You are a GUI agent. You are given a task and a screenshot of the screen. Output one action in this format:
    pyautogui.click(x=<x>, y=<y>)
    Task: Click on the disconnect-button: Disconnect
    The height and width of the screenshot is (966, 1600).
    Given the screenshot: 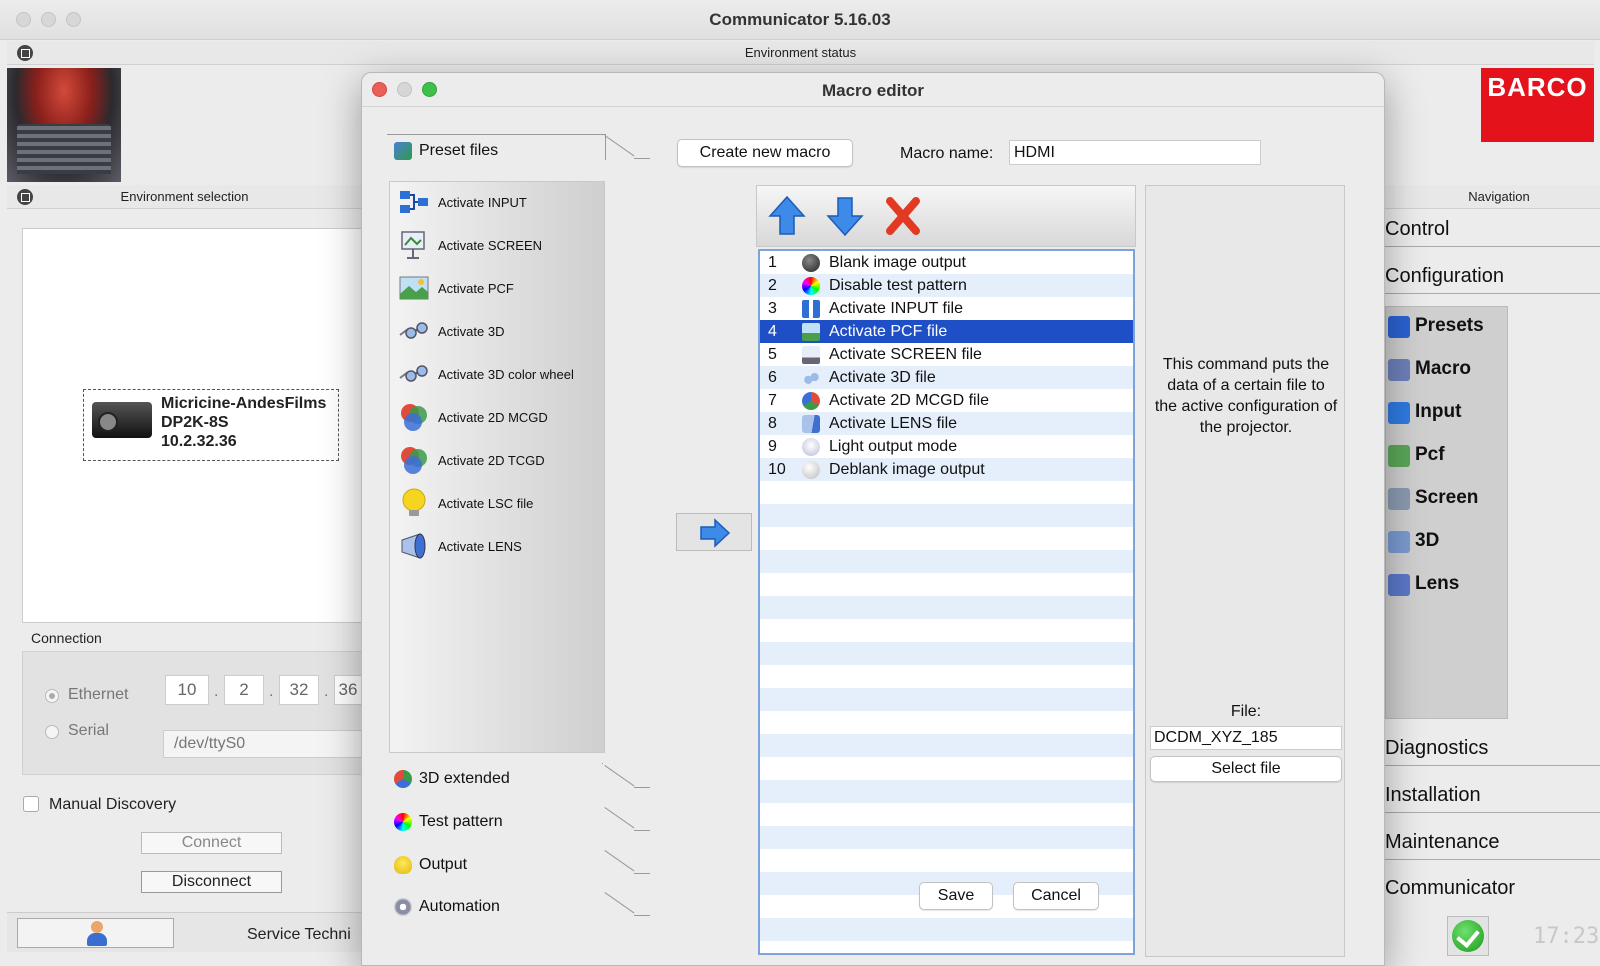 What is the action you would take?
    pyautogui.click(x=211, y=882)
    